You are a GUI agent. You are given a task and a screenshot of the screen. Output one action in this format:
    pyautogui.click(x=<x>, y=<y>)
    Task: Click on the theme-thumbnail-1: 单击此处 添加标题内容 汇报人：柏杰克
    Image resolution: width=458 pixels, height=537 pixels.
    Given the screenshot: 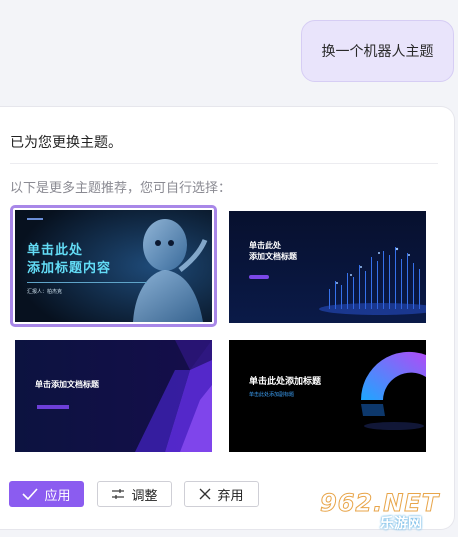 What is the action you would take?
    pyautogui.click(x=113, y=266)
    